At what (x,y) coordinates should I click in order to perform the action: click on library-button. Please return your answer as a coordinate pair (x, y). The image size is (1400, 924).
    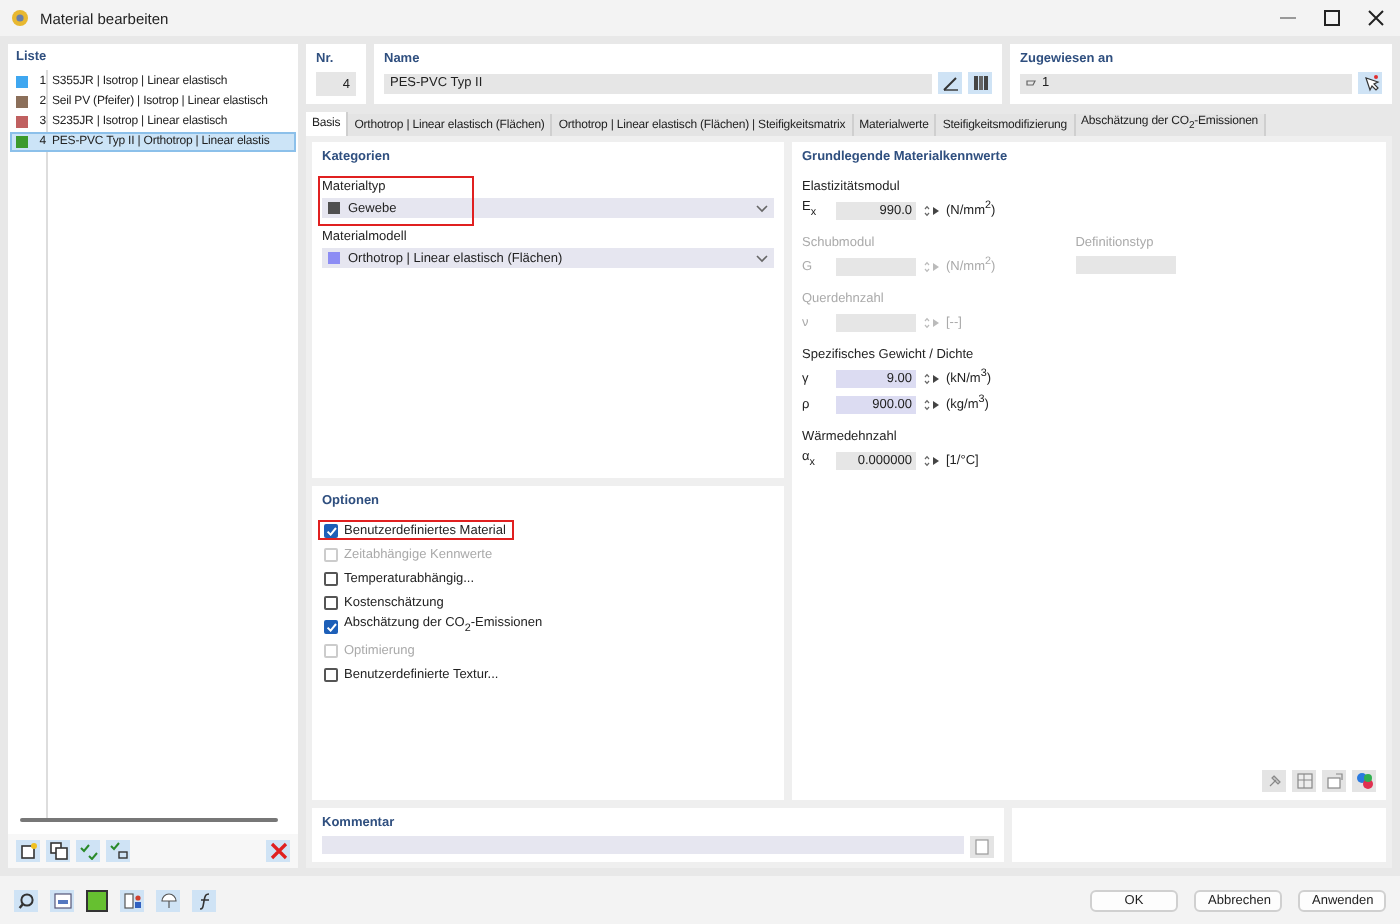
    Looking at the image, I should click on (980, 83).